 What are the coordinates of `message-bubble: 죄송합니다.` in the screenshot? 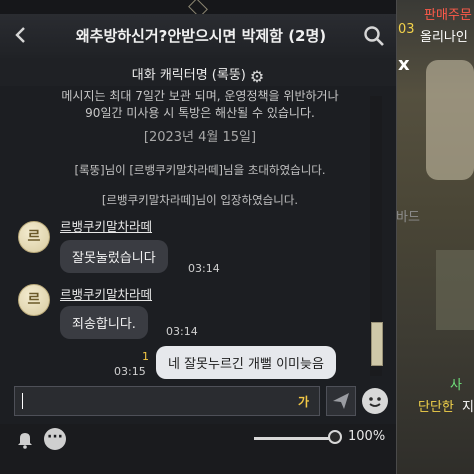 It's located at (104, 322).